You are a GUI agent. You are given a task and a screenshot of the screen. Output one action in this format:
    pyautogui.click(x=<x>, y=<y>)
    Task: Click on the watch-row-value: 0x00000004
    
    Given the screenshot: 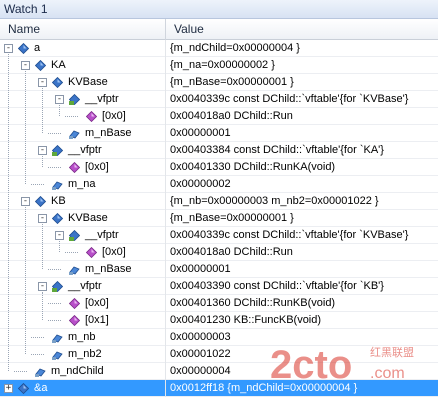 What is the action you would take?
    pyautogui.click(x=303, y=371)
    